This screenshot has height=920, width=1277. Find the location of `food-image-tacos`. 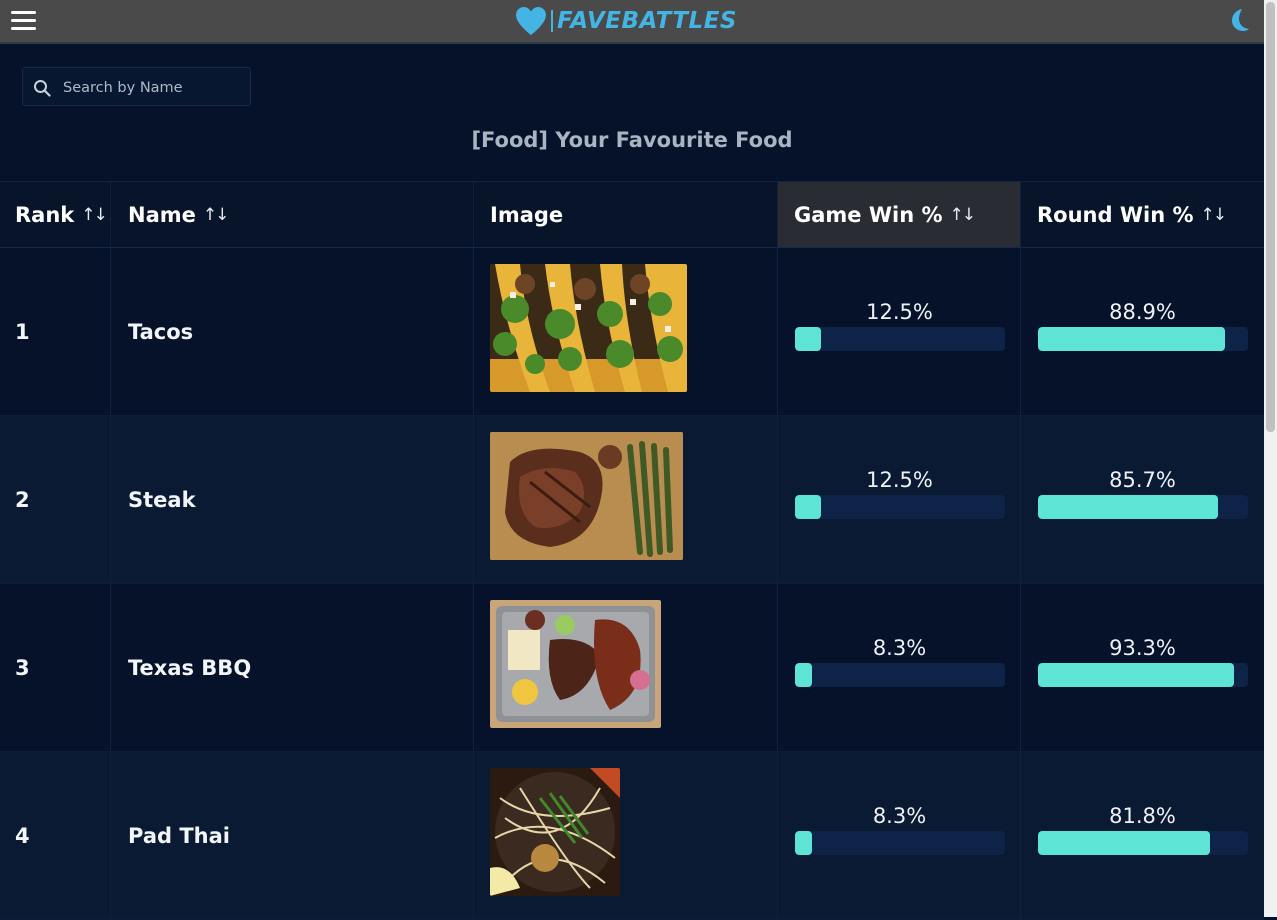

food-image-tacos is located at coordinates (588, 328).